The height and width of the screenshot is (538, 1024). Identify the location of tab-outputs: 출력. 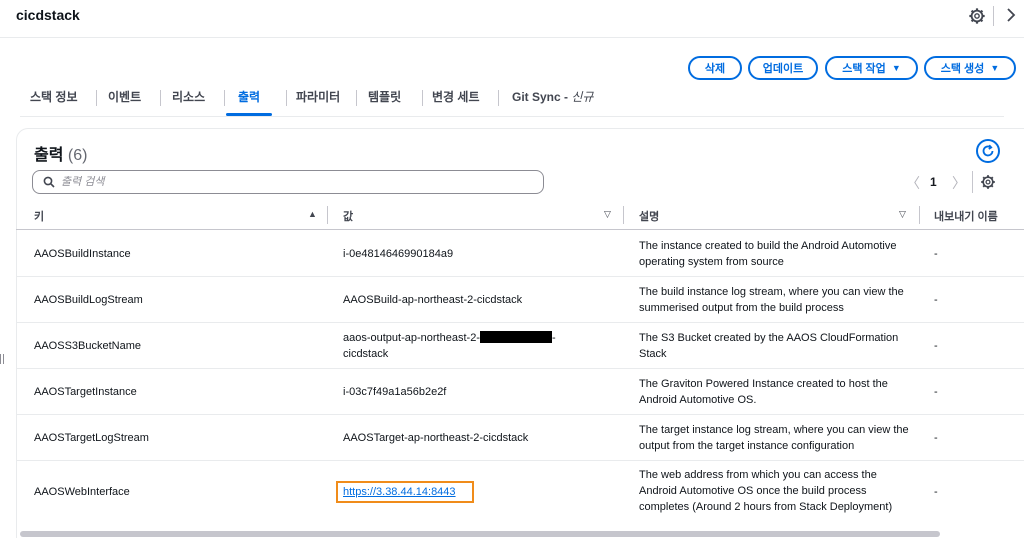
(249, 102).